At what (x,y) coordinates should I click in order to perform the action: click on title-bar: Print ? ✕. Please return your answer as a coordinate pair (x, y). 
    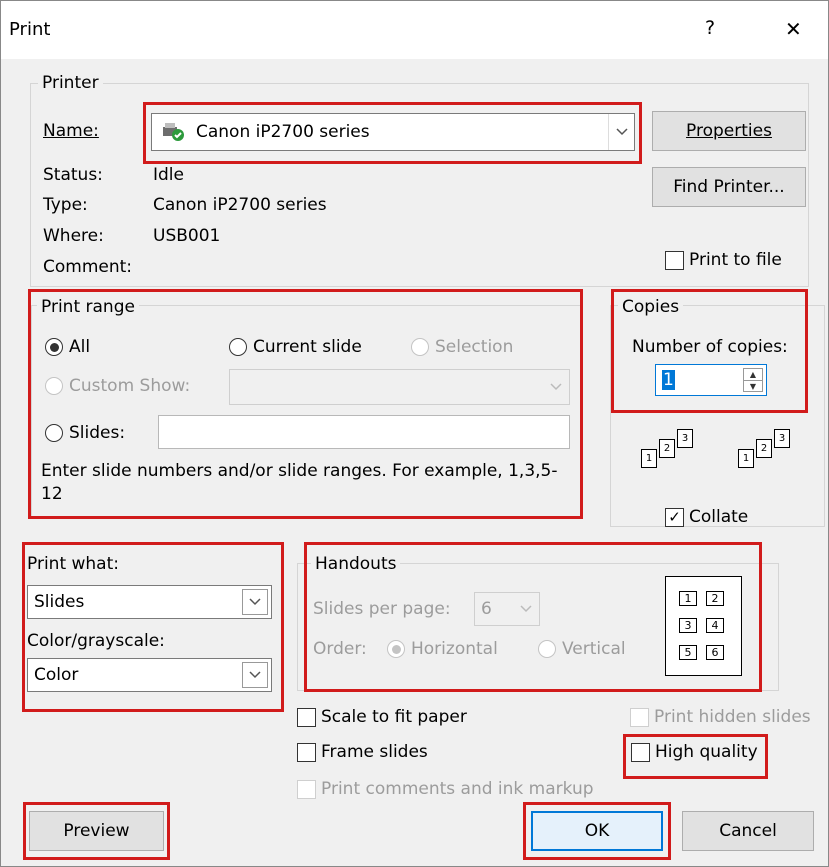
    Looking at the image, I should click on (414, 30).